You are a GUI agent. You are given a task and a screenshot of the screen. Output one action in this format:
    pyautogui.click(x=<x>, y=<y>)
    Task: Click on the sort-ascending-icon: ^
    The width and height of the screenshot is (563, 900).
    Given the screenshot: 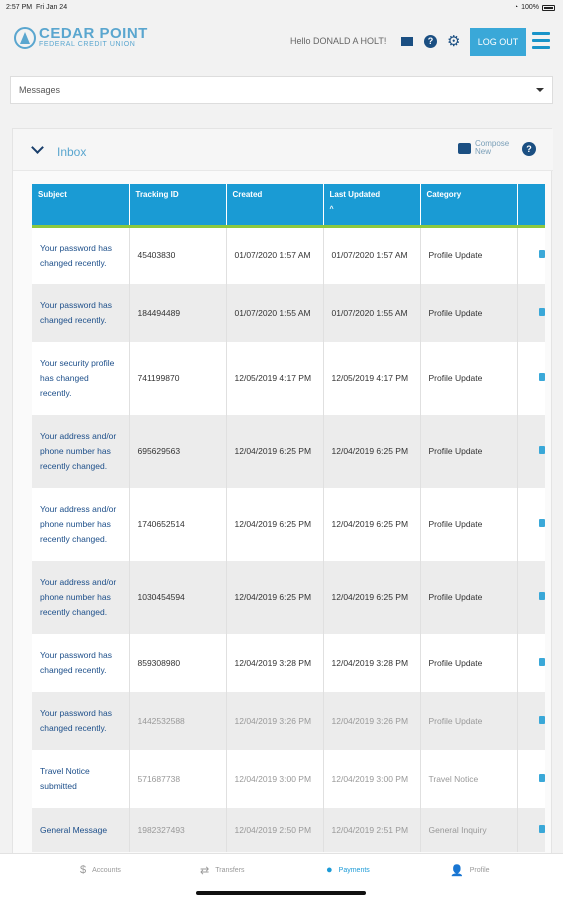 What is the action you would take?
    pyautogui.click(x=331, y=209)
    